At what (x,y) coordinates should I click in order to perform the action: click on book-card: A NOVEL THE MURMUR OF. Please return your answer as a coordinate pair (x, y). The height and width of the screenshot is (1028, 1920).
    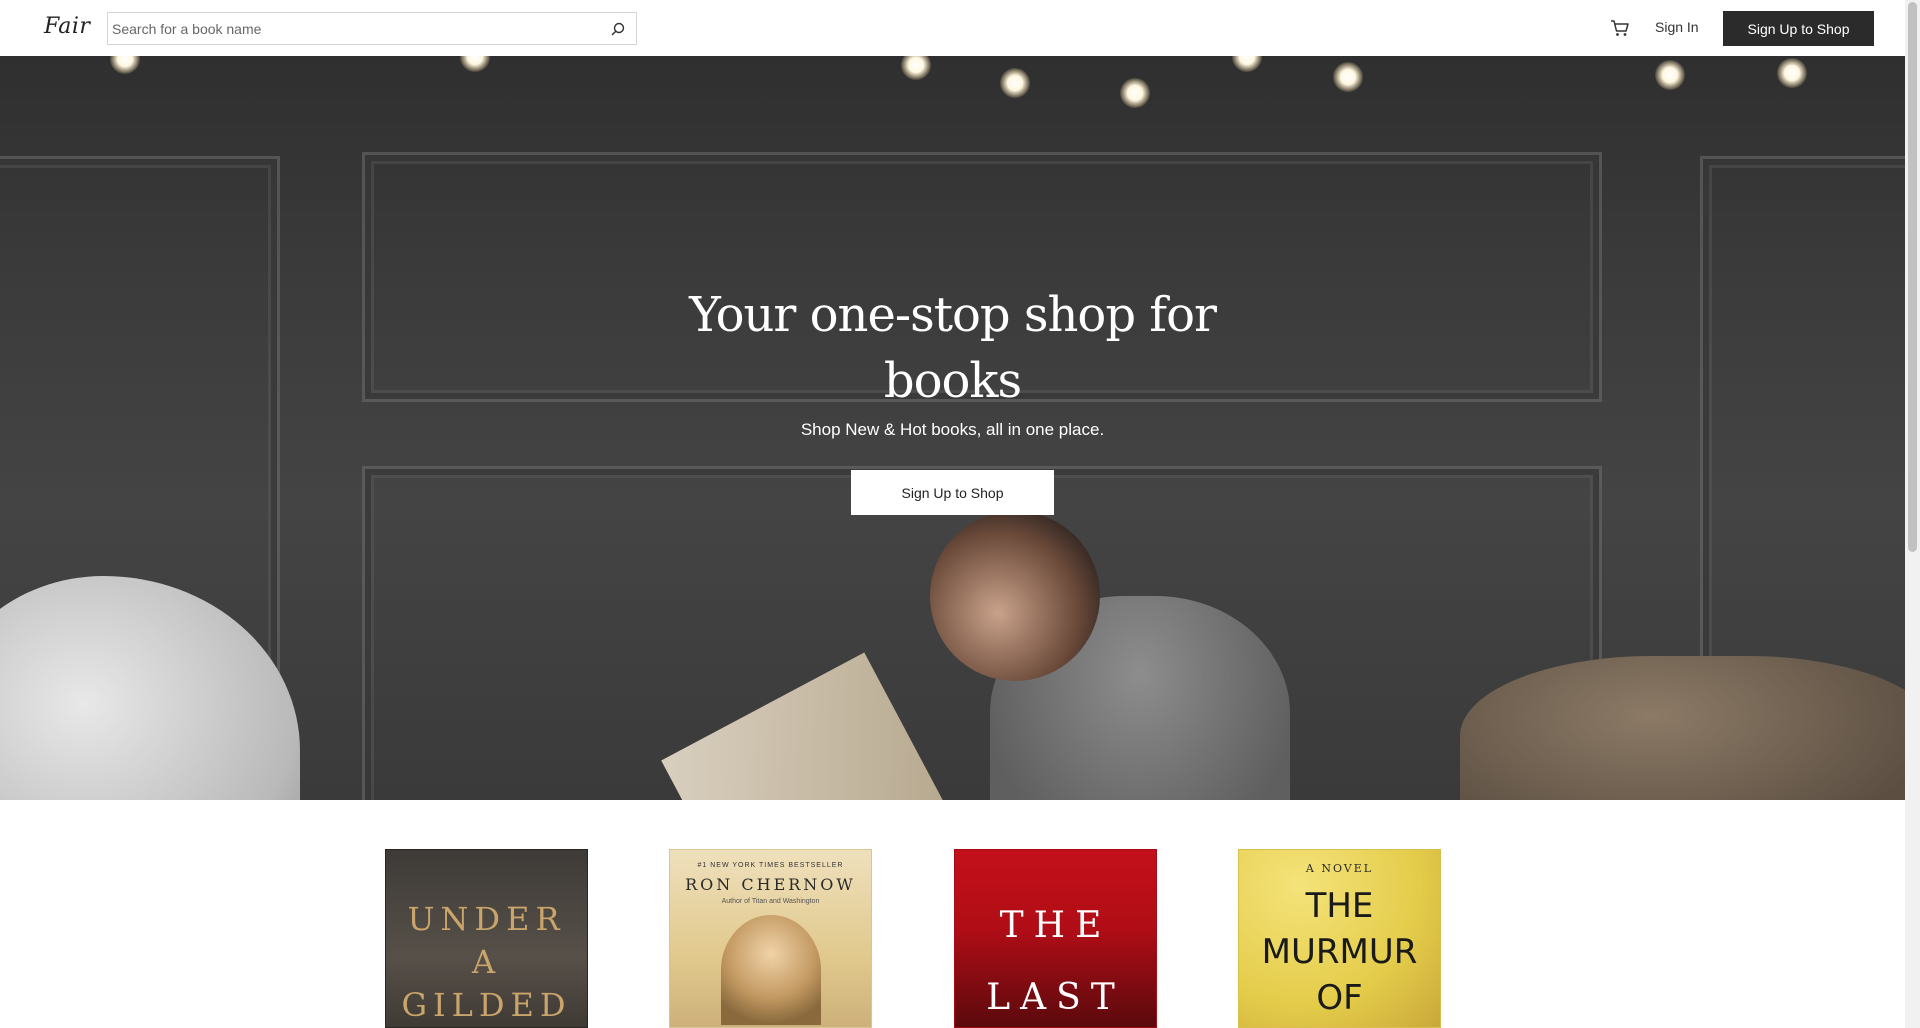
    Looking at the image, I should click on (1339, 938).